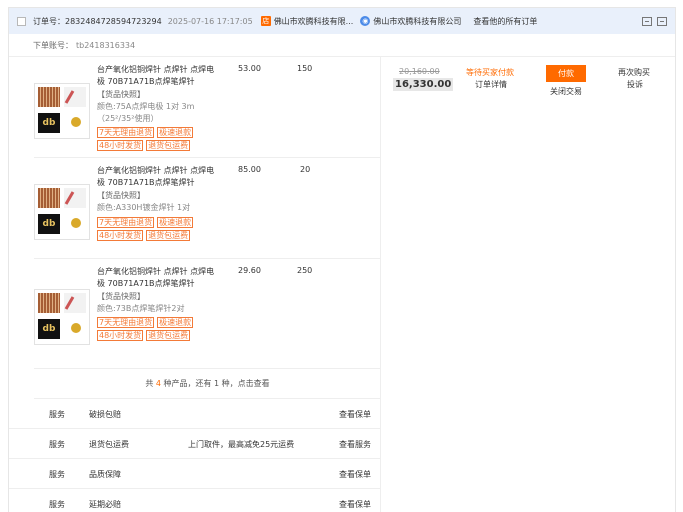 The image size is (683, 512). Describe the element at coordinates (423, 84) in the screenshot. I see `actual-price: 16,330.00` at that location.